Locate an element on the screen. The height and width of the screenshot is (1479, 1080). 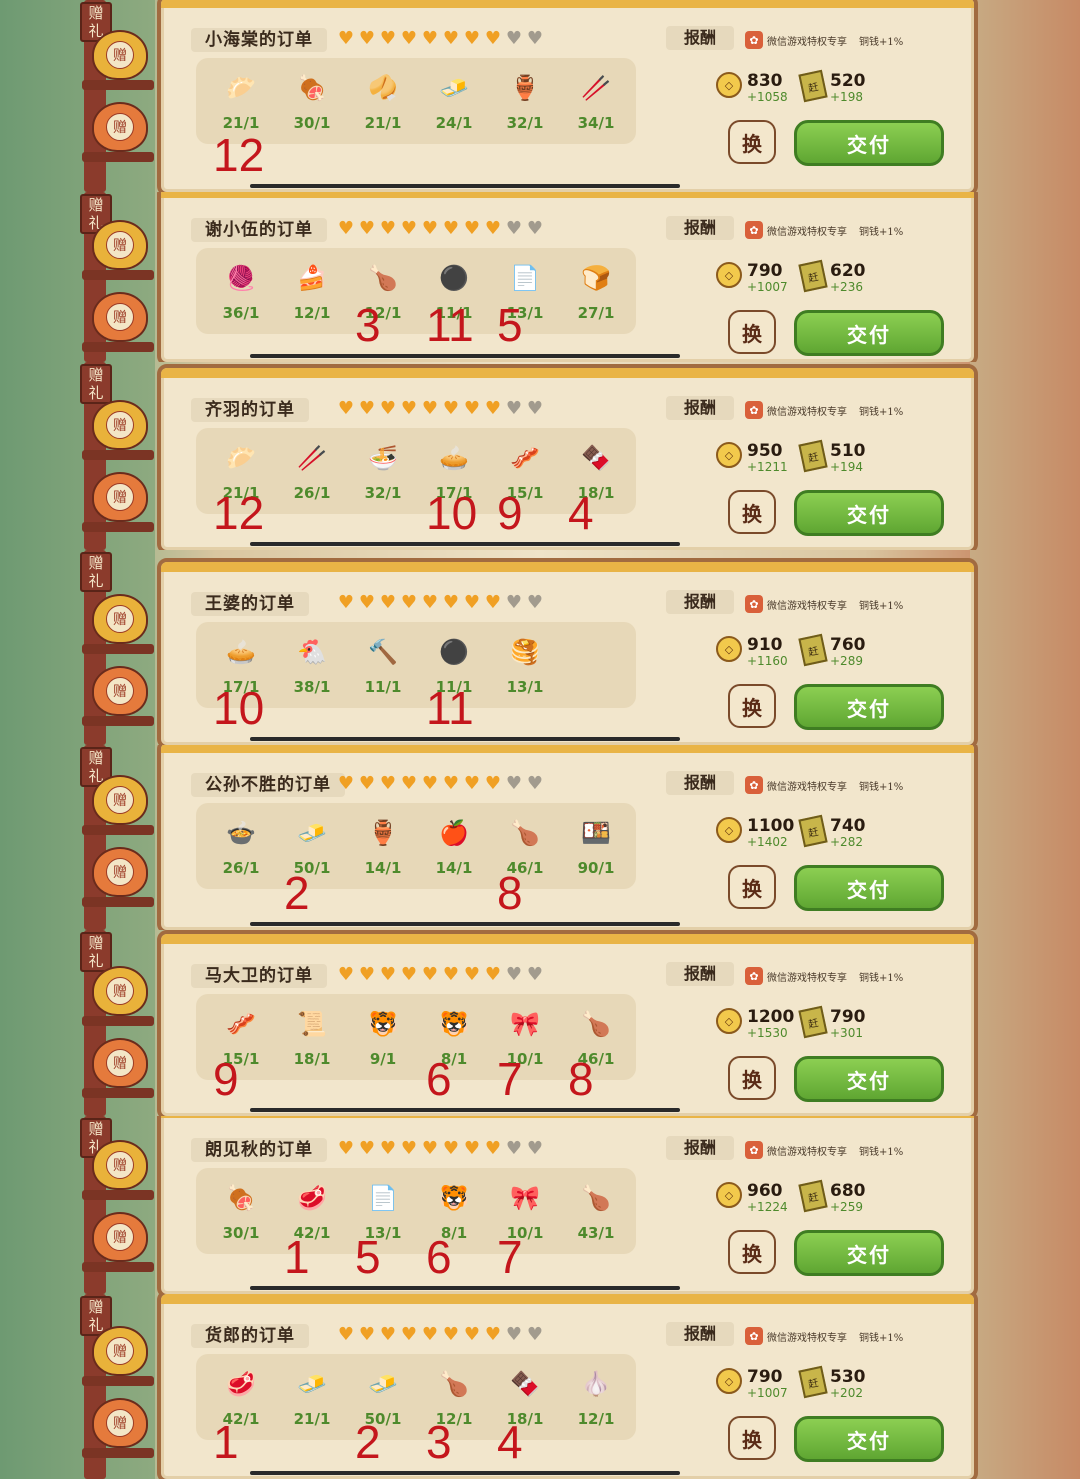
ticket-bonus: +289 is located at coordinates (846, 661).